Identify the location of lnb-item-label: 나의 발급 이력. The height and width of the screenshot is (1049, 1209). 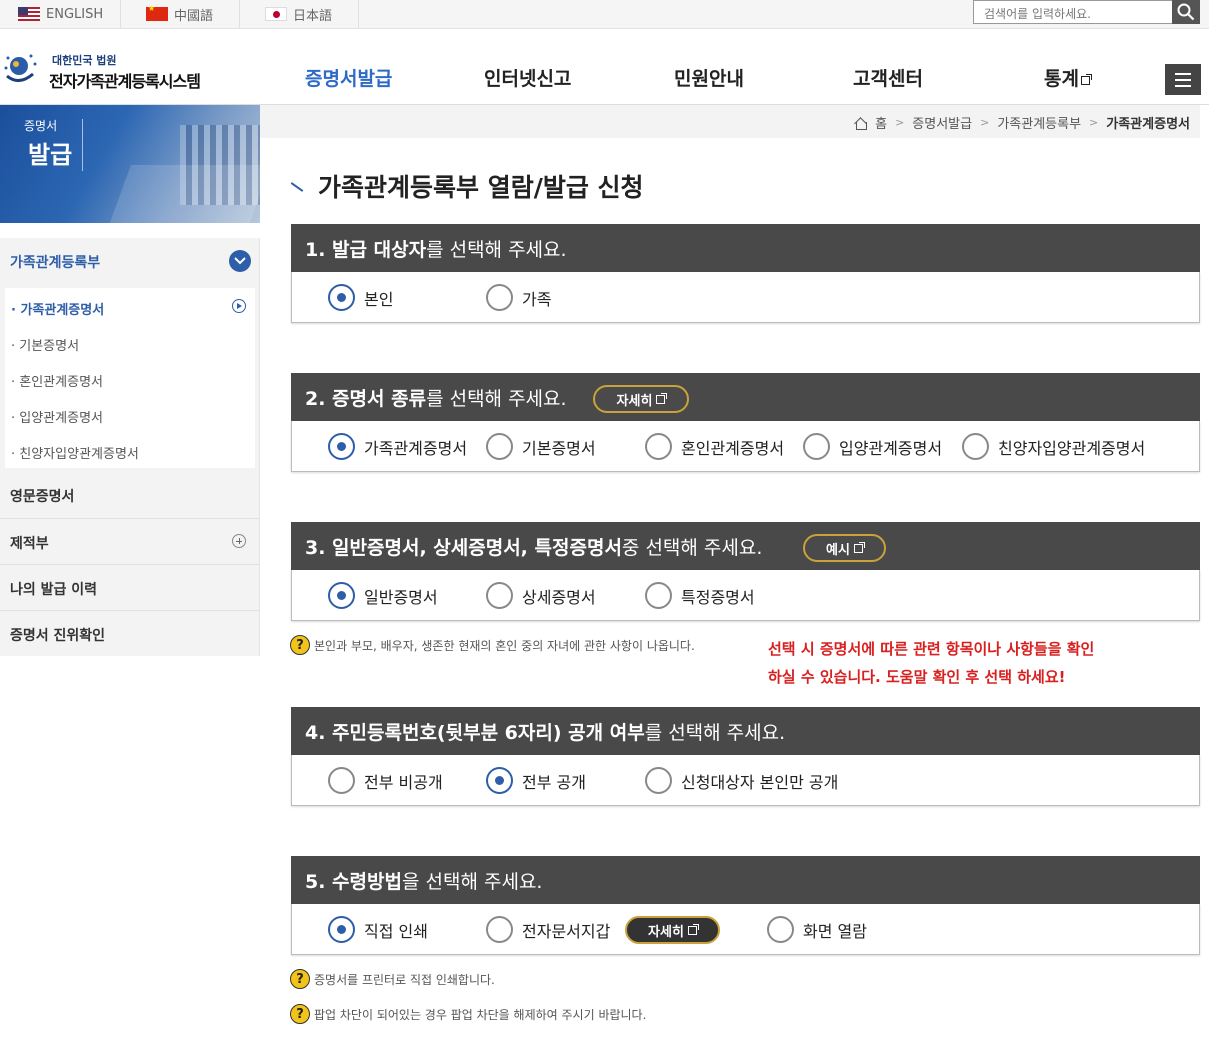
(54, 590).